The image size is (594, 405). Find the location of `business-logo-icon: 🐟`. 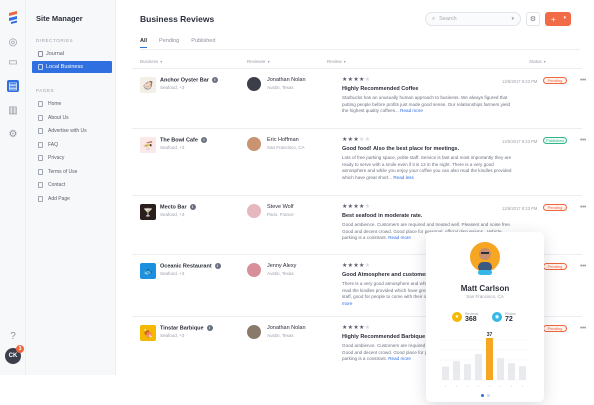

business-logo-icon: 🐟 is located at coordinates (148, 271).